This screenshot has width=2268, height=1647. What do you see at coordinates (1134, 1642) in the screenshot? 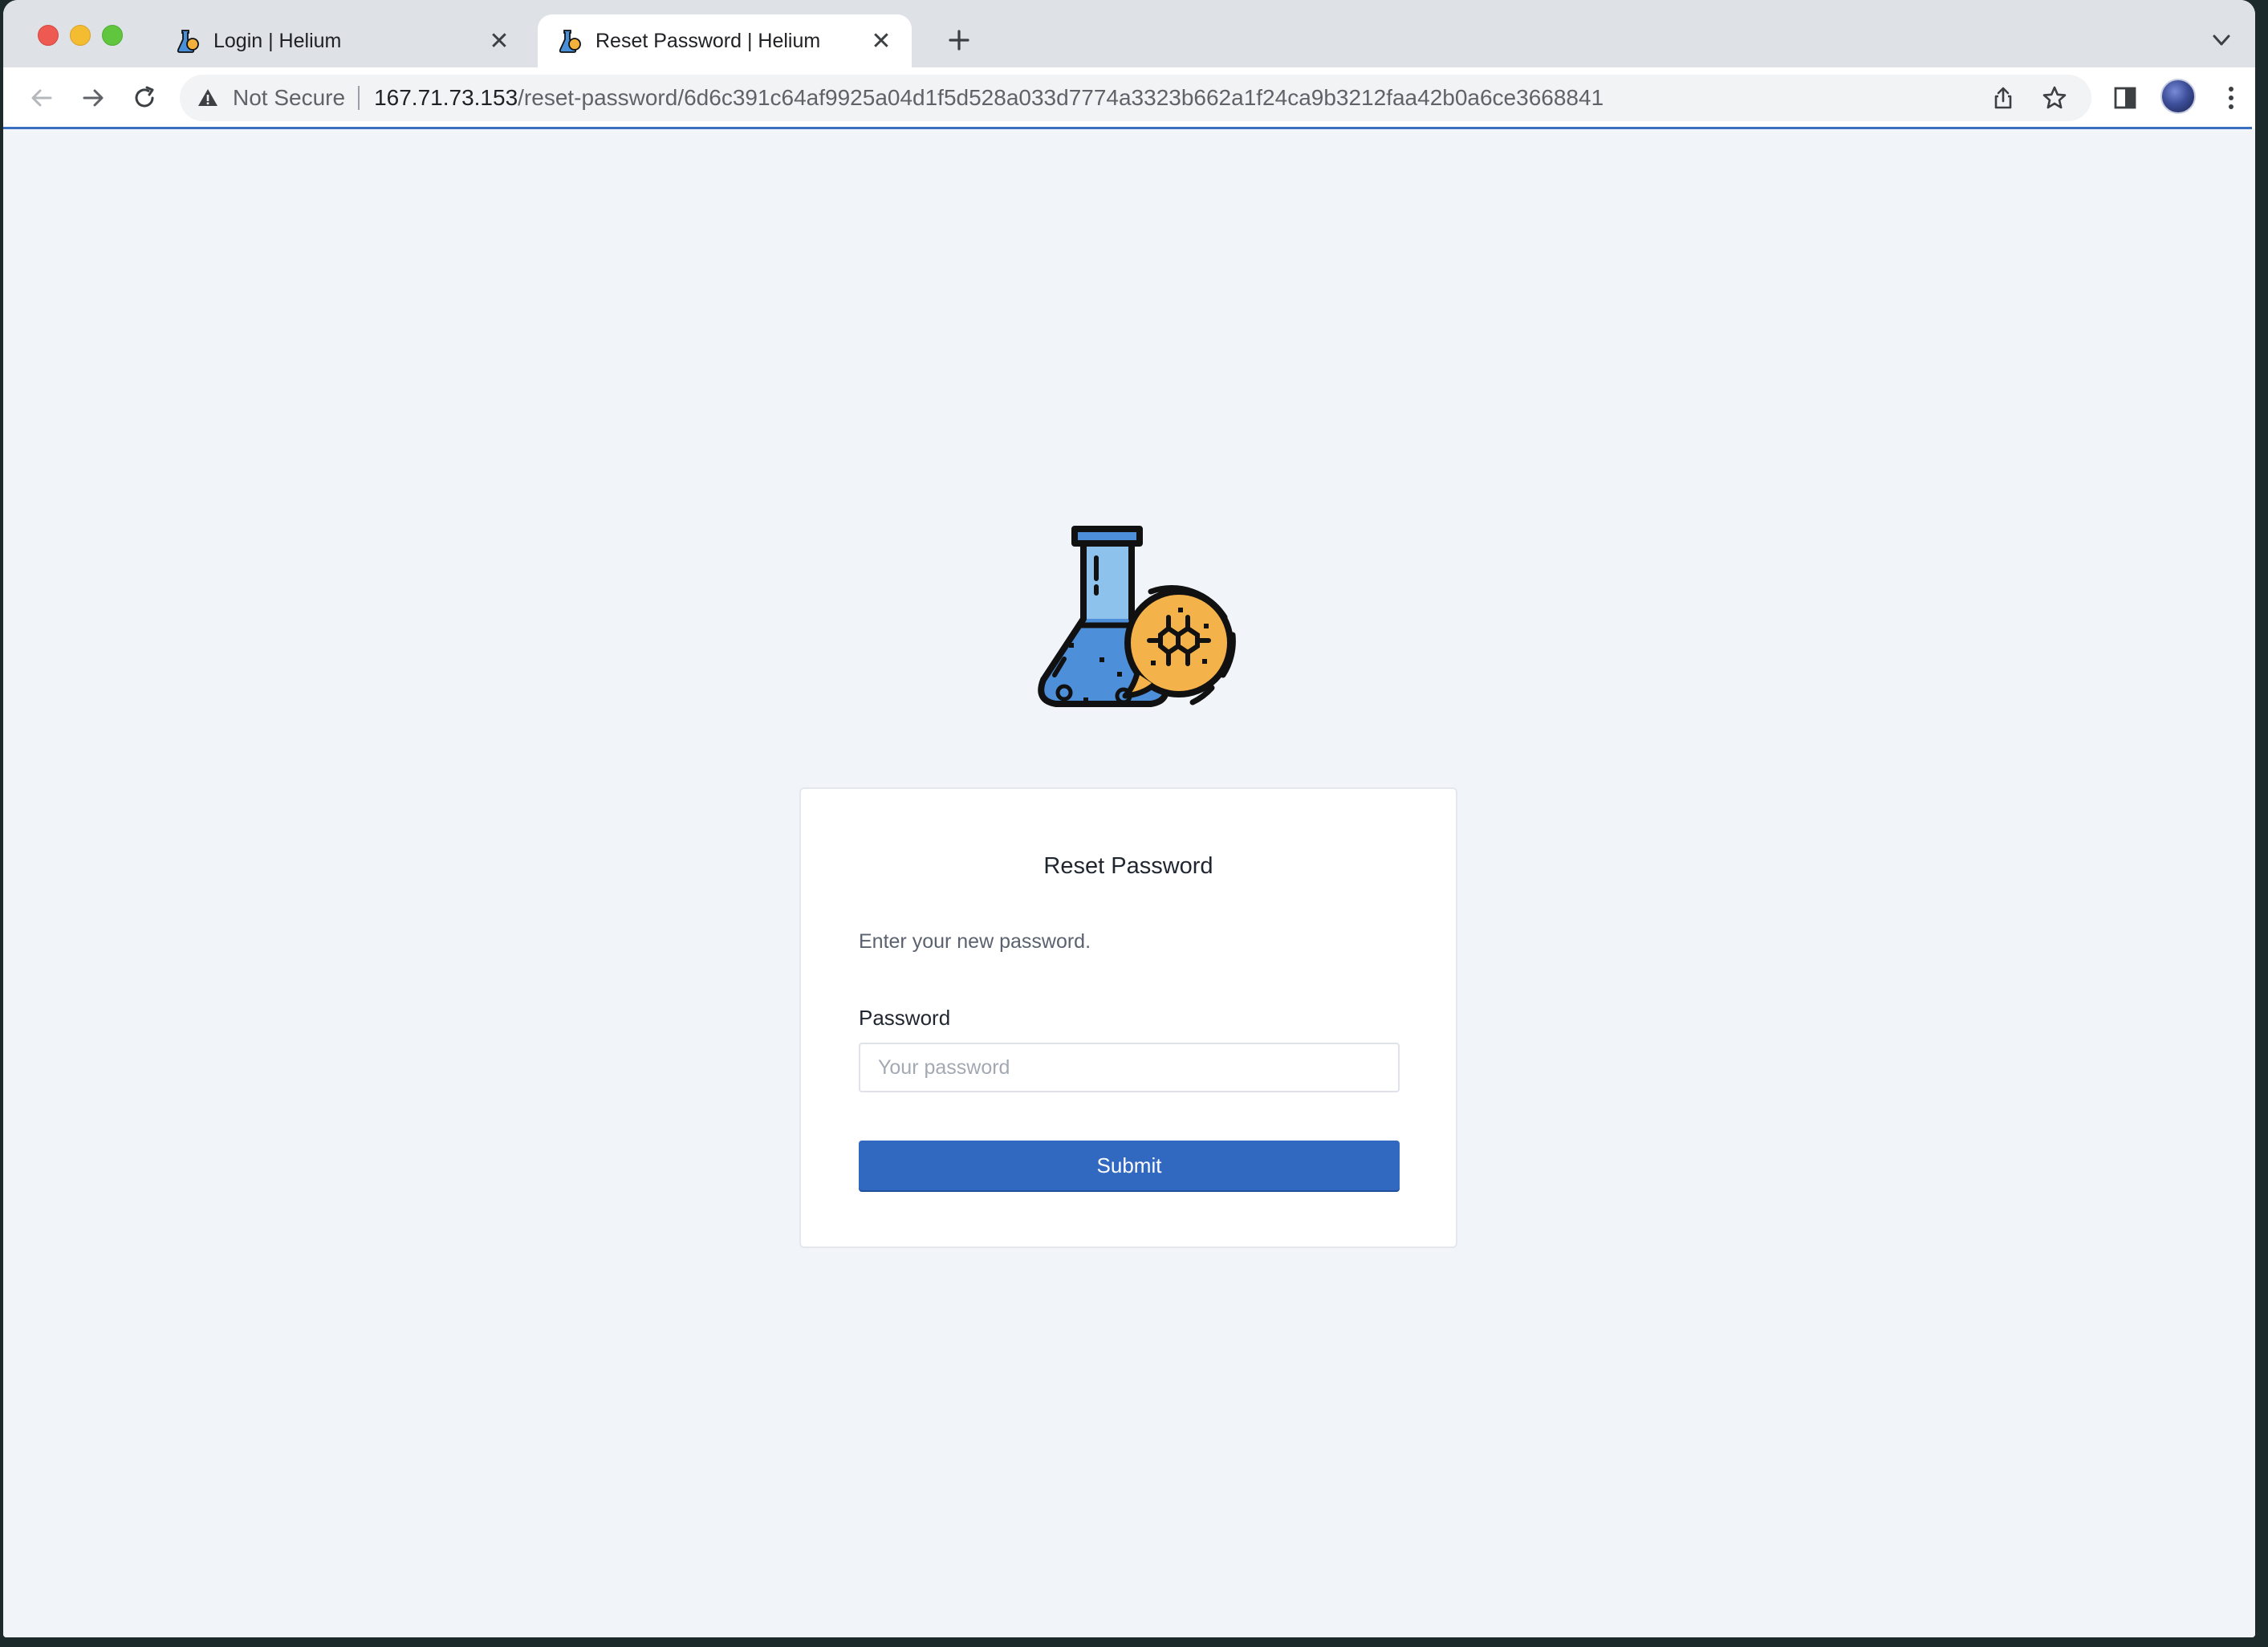
I see `desktop-background` at bounding box center [1134, 1642].